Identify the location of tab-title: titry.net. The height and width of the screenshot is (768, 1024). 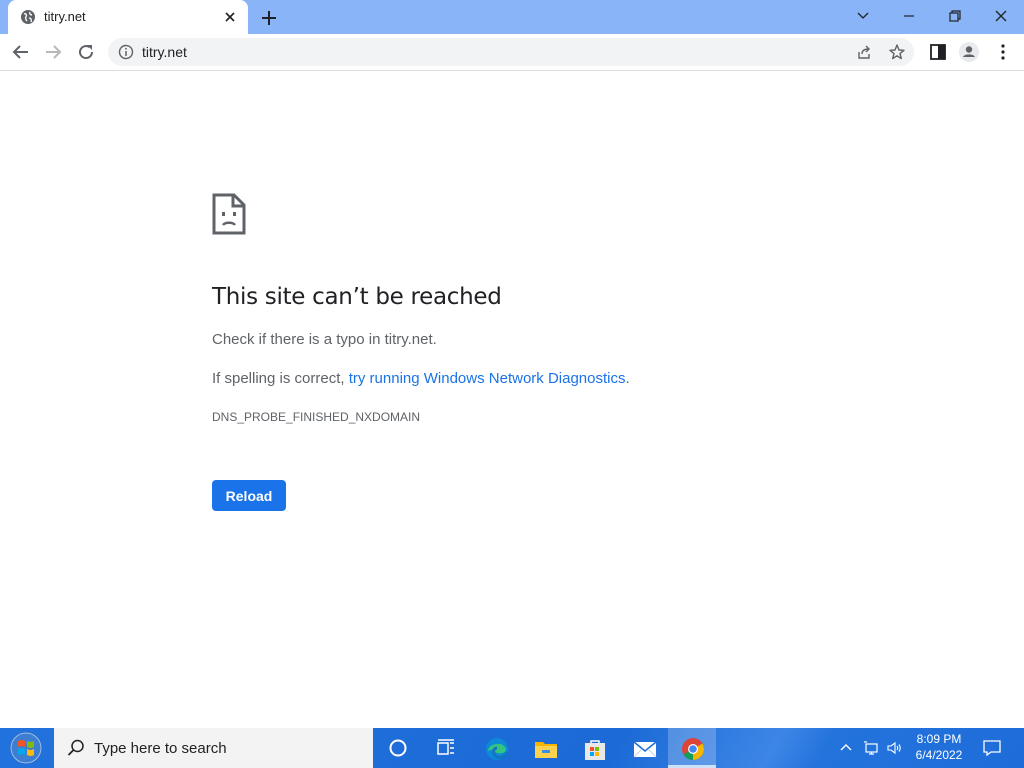
(65, 16).